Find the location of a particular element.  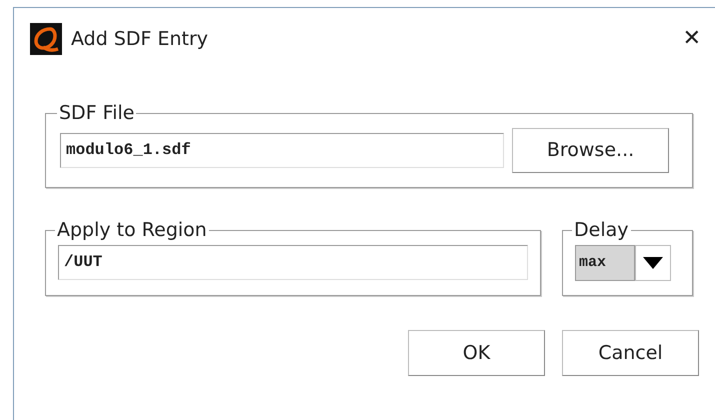

group-label: SDF File is located at coordinates (97, 113).